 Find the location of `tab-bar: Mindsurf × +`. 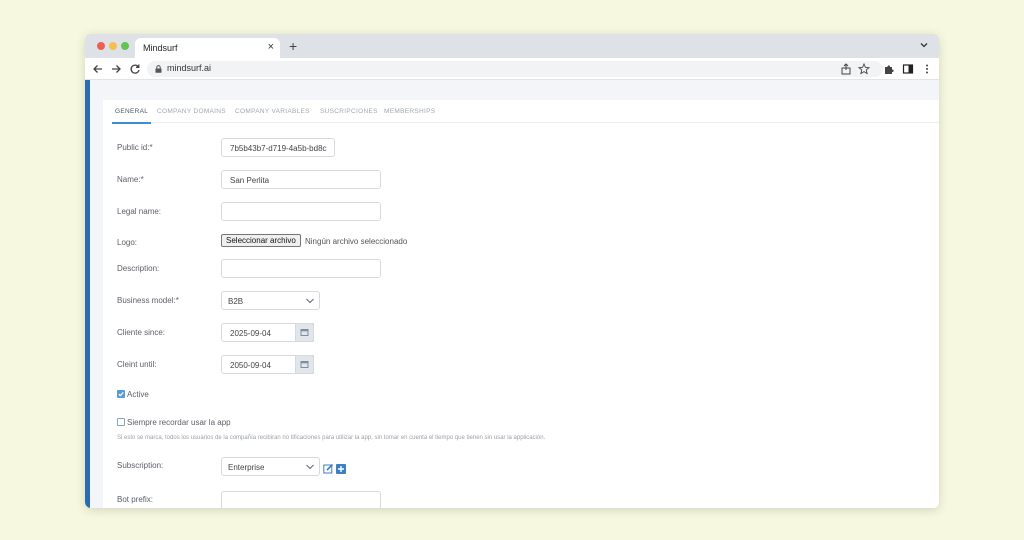

tab-bar: Mindsurf × + is located at coordinates (512, 46).